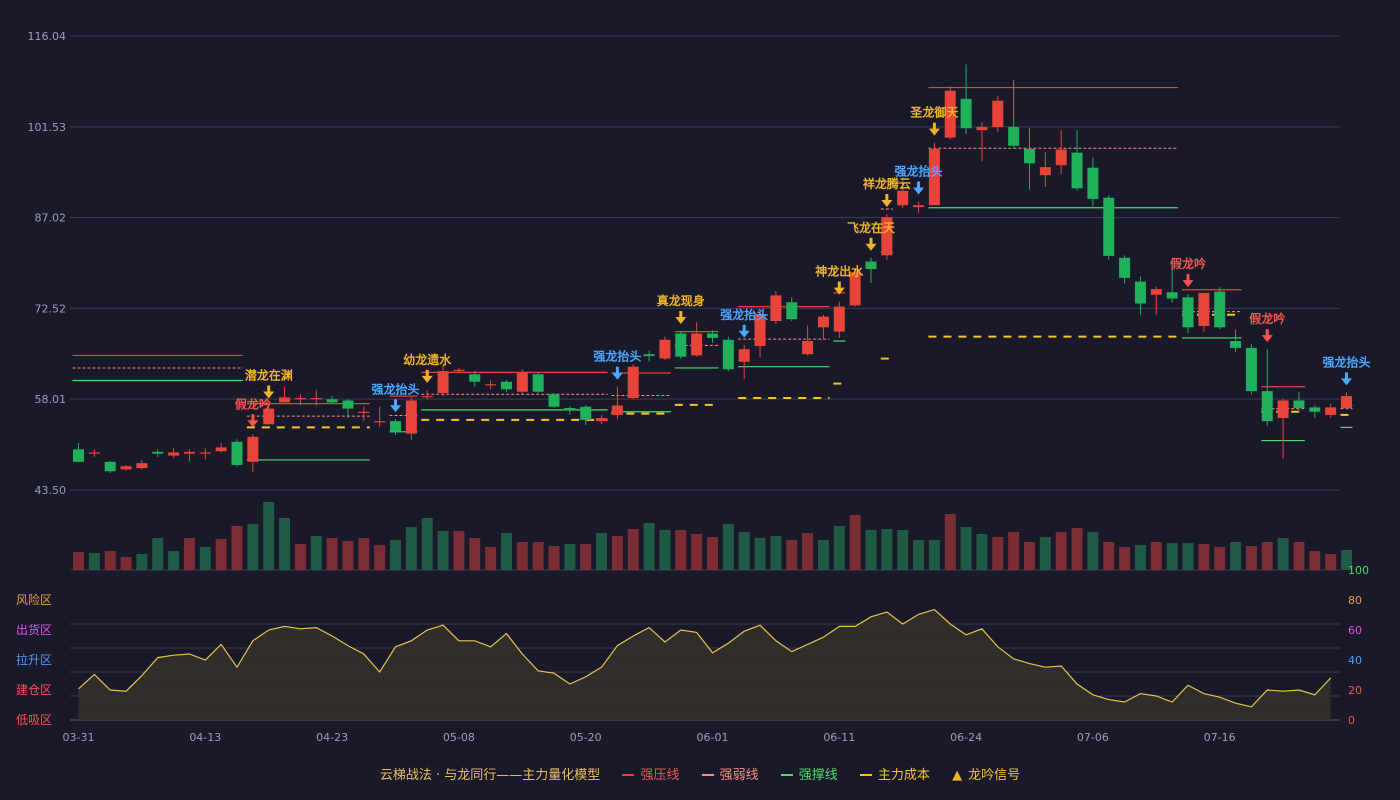 The image size is (1400, 800). What do you see at coordinates (809, 773) in the screenshot?
I see `legend-strong-support: 强撑线` at bounding box center [809, 773].